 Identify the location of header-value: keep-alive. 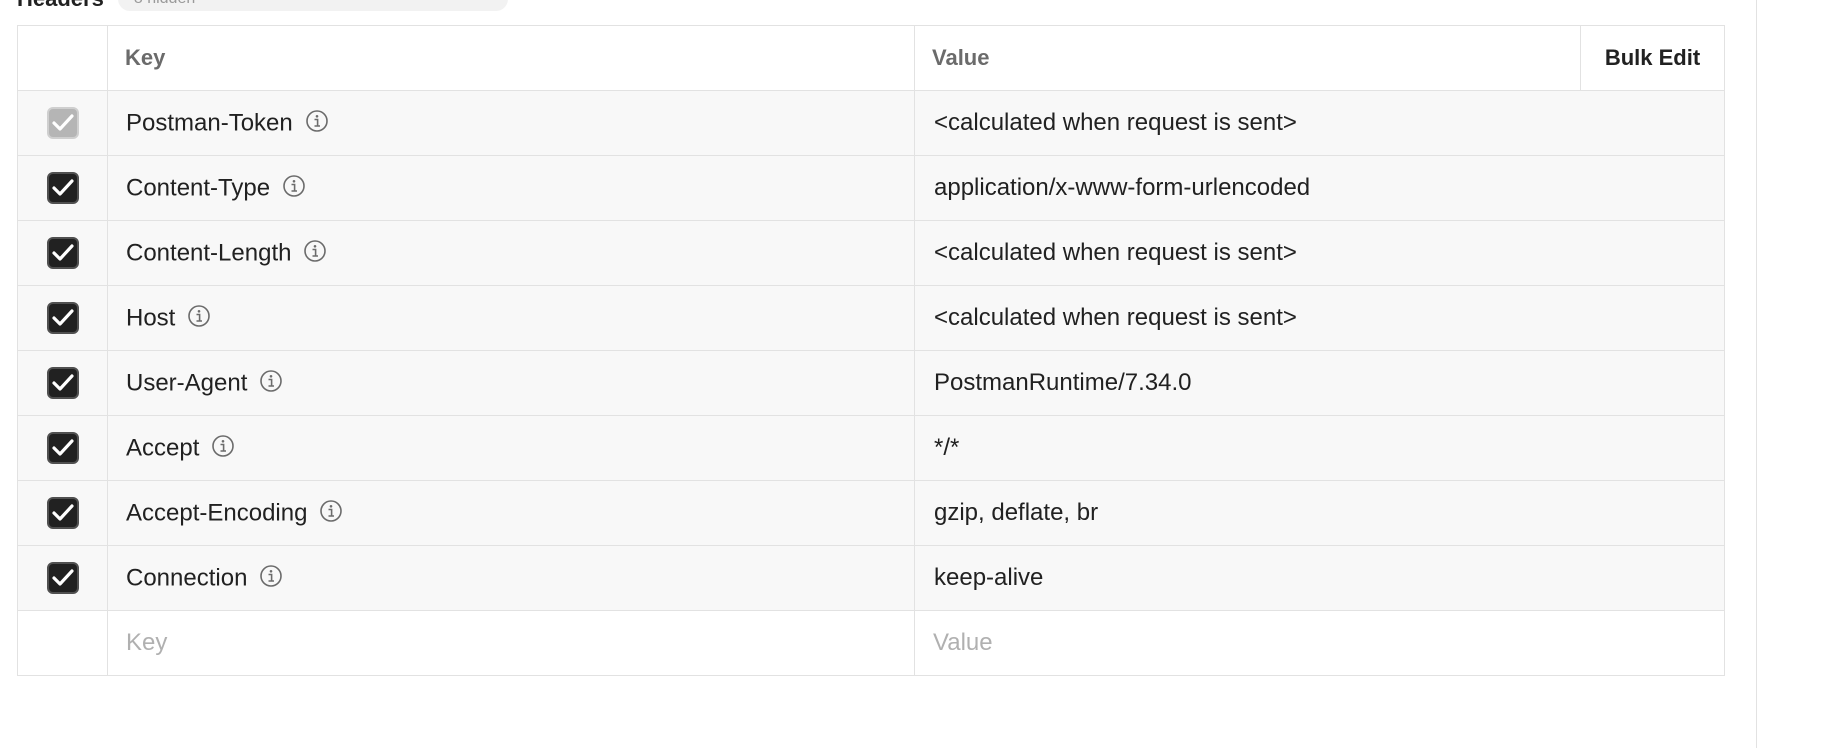
(1319, 578).